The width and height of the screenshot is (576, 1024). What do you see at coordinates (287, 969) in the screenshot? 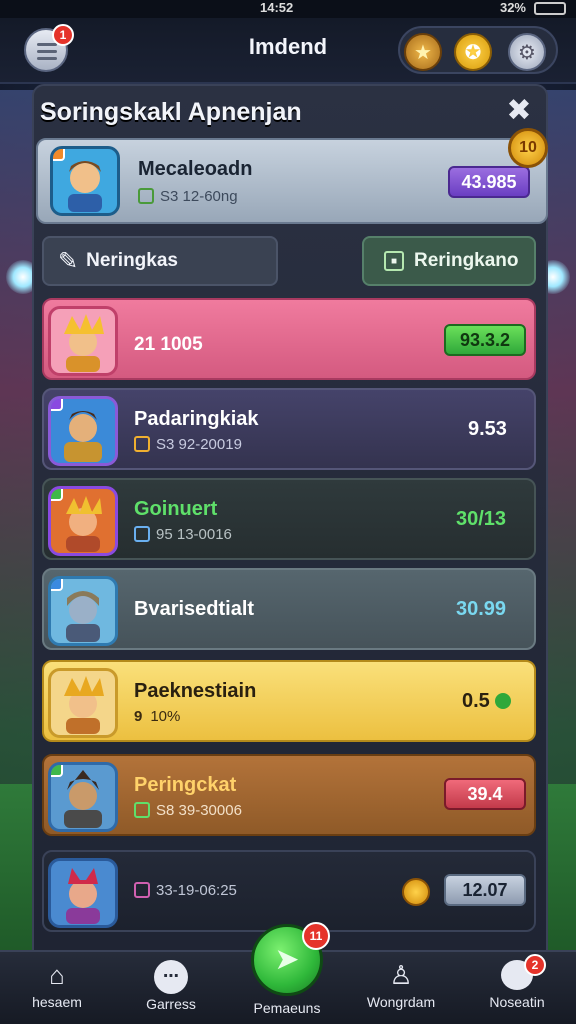
I see `nav-play: ➤ 11 Pemaeuns` at bounding box center [287, 969].